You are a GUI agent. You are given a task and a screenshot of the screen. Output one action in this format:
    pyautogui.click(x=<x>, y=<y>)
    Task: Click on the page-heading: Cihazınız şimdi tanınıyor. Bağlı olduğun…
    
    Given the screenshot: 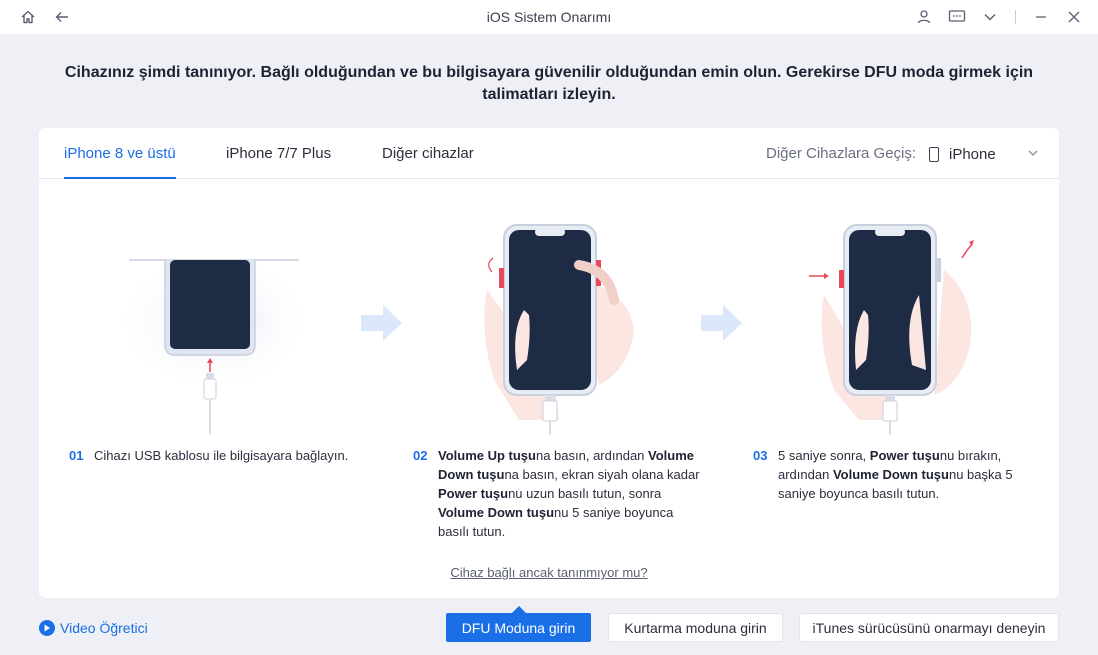 What is the action you would take?
    pyautogui.click(x=549, y=83)
    